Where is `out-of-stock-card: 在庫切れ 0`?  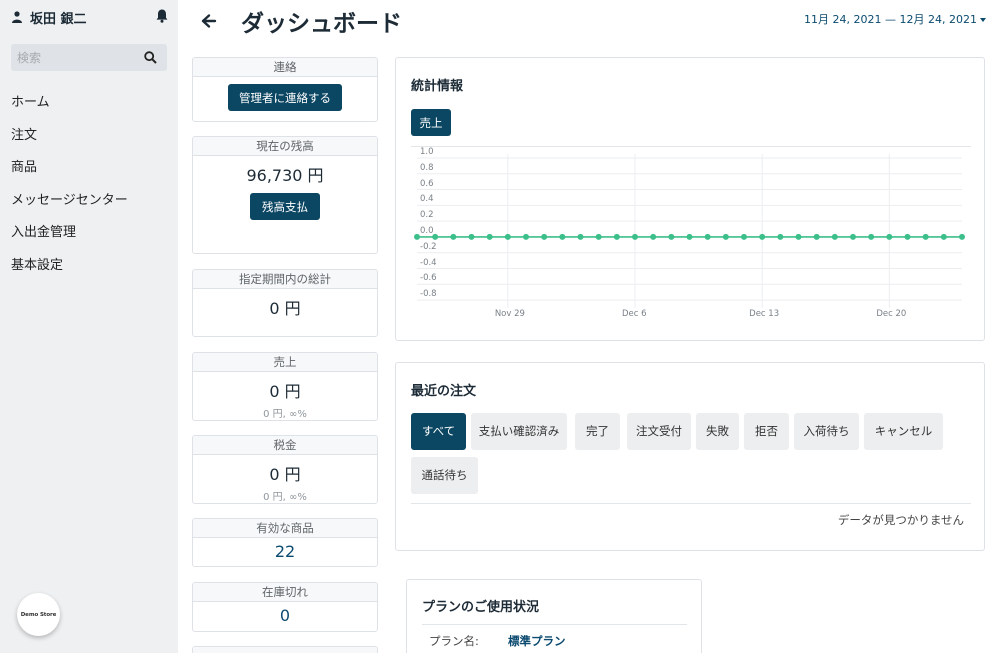
out-of-stock-card: 在庫切れ 0 is located at coordinates (285, 607).